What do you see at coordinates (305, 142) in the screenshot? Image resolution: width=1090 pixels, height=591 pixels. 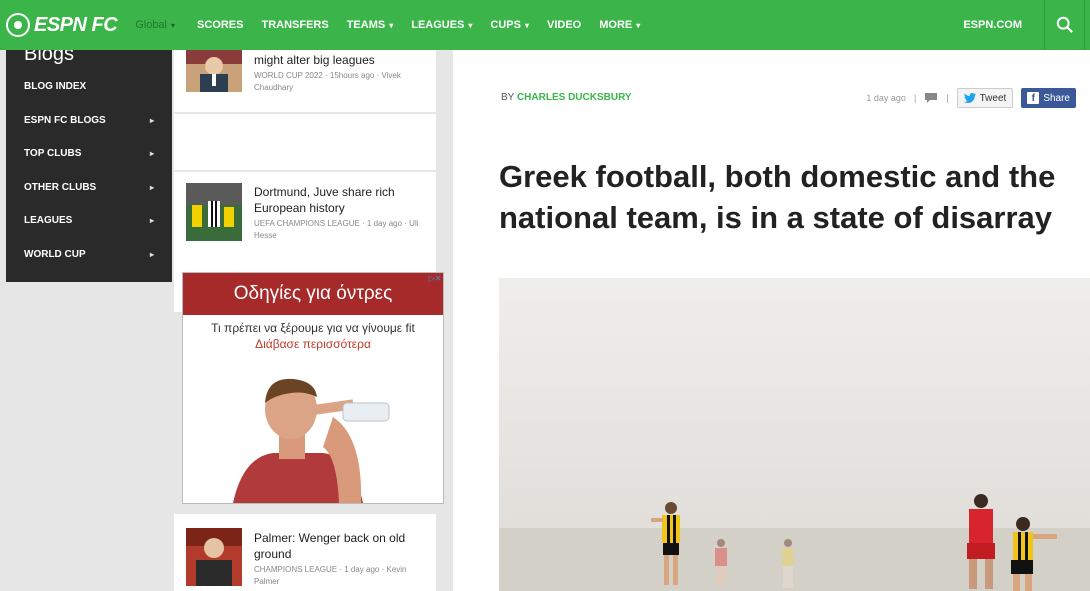 I see `story-spacer` at bounding box center [305, 142].